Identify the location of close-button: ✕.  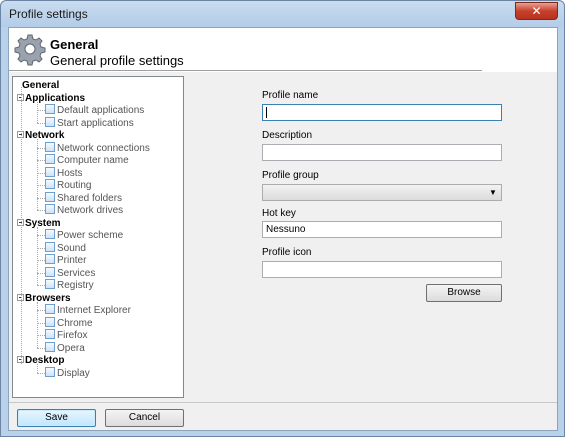
(536, 11).